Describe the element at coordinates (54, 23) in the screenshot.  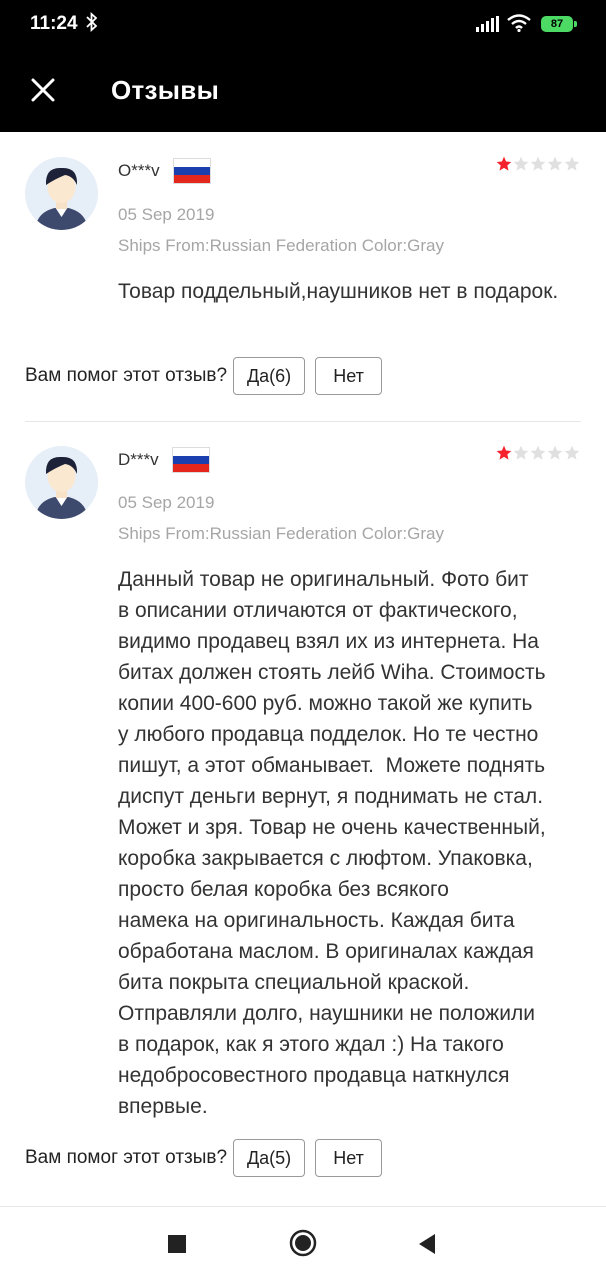
I see `clock: 11:24` at that location.